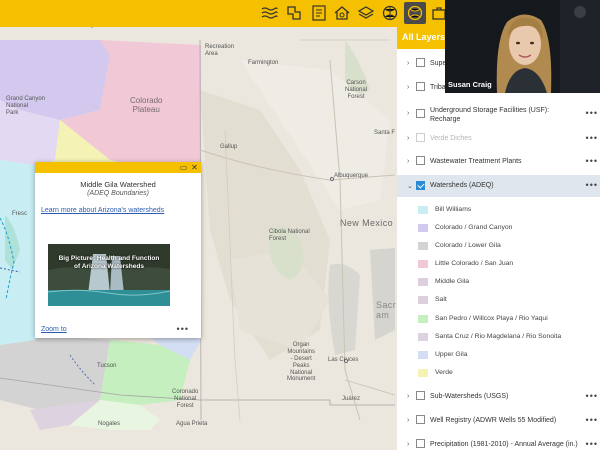 The width and height of the screenshot is (600, 450). Describe the element at coordinates (498, 211) in the screenshot. I see `legend-item: Bill Williams` at that location.